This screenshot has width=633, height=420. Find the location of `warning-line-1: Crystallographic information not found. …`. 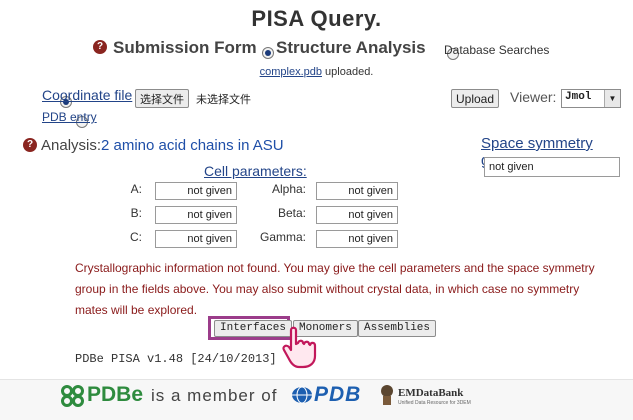

warning-line-1: Crystallographic information not found. … is located at coordinates (335, 268).